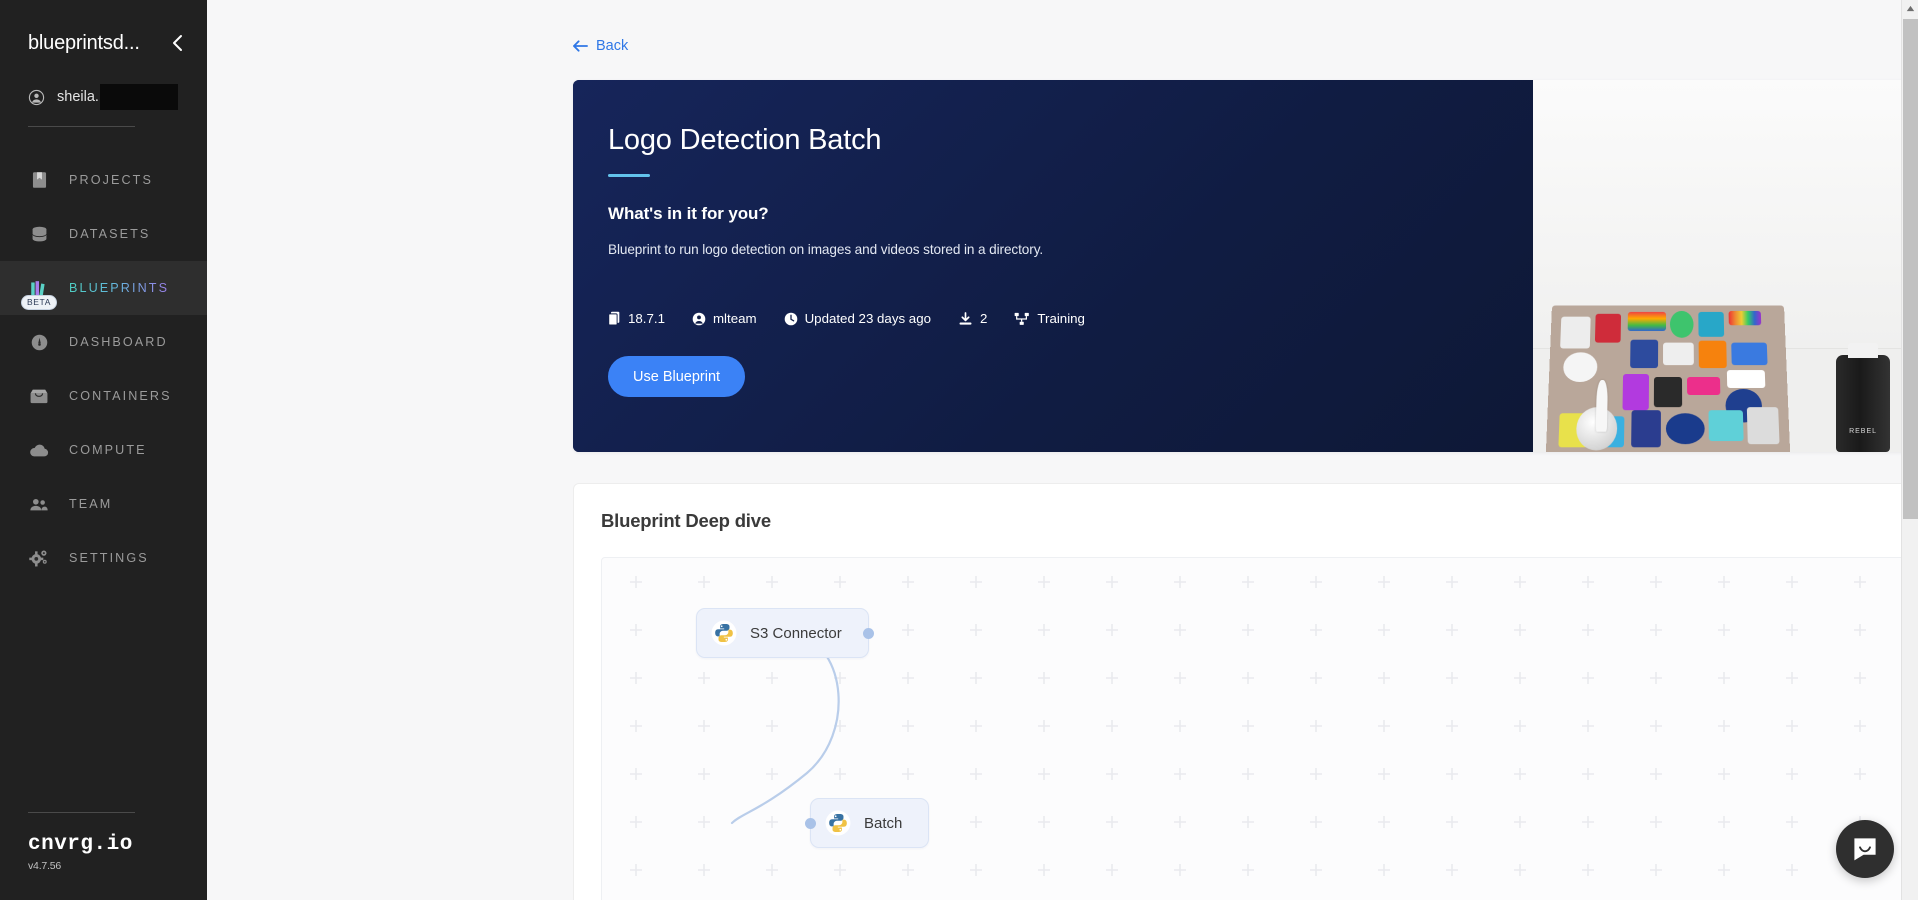 This screenshot has width=1918, height=900. I want to click on sidebar-label: DASHBOARD, so click(118, 342).